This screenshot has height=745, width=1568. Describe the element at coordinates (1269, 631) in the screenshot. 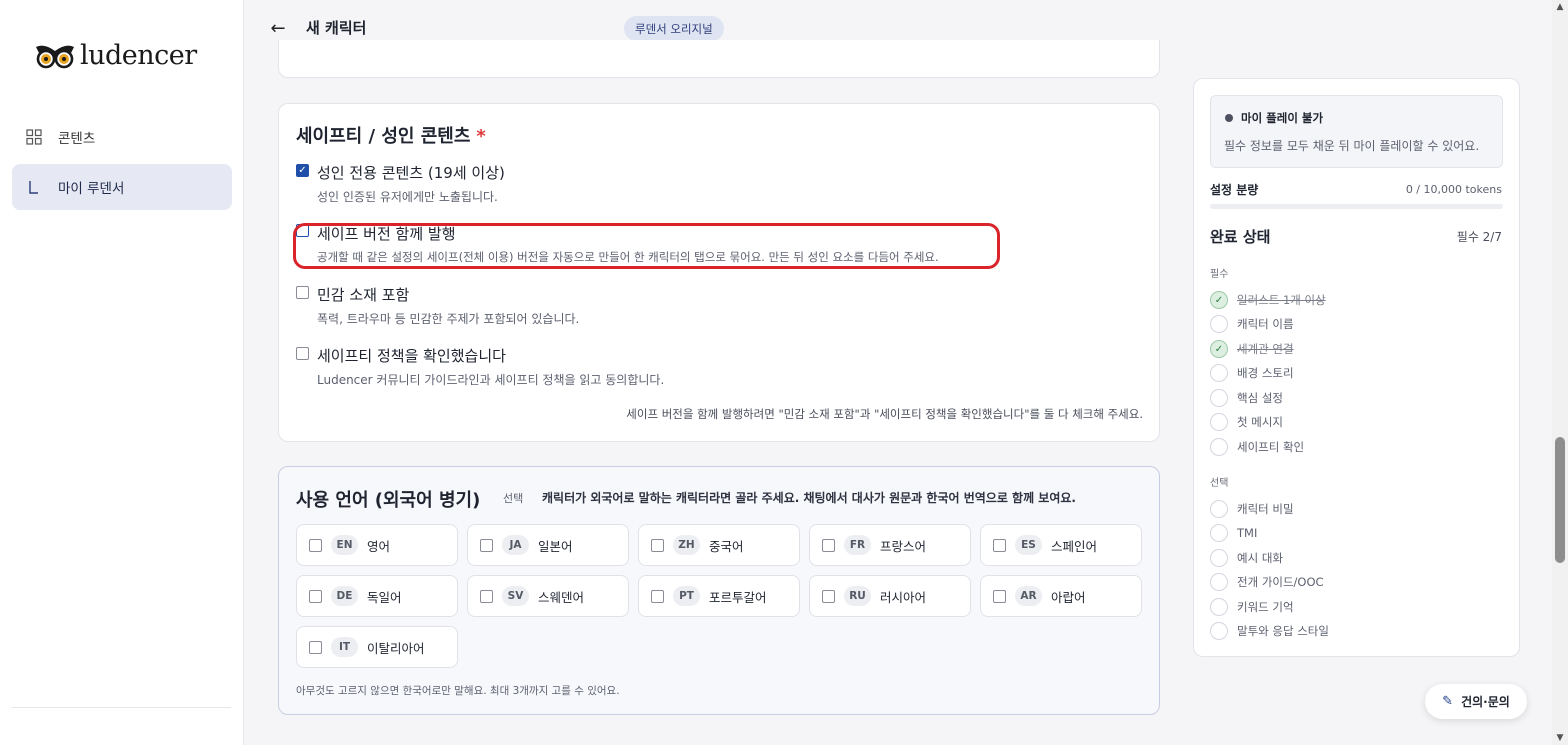

I see `checklist-item: 말투와 응답 스타일` at that location.